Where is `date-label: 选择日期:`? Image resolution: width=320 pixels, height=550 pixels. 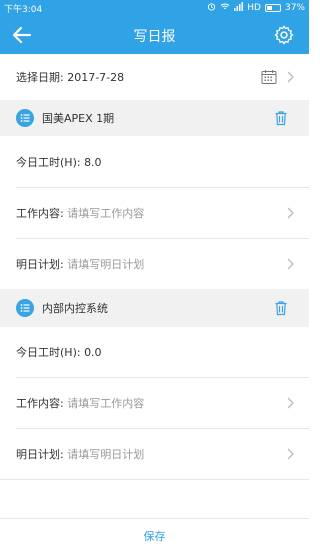 date-label: 选择日期: is located at coordinates (40, 77).